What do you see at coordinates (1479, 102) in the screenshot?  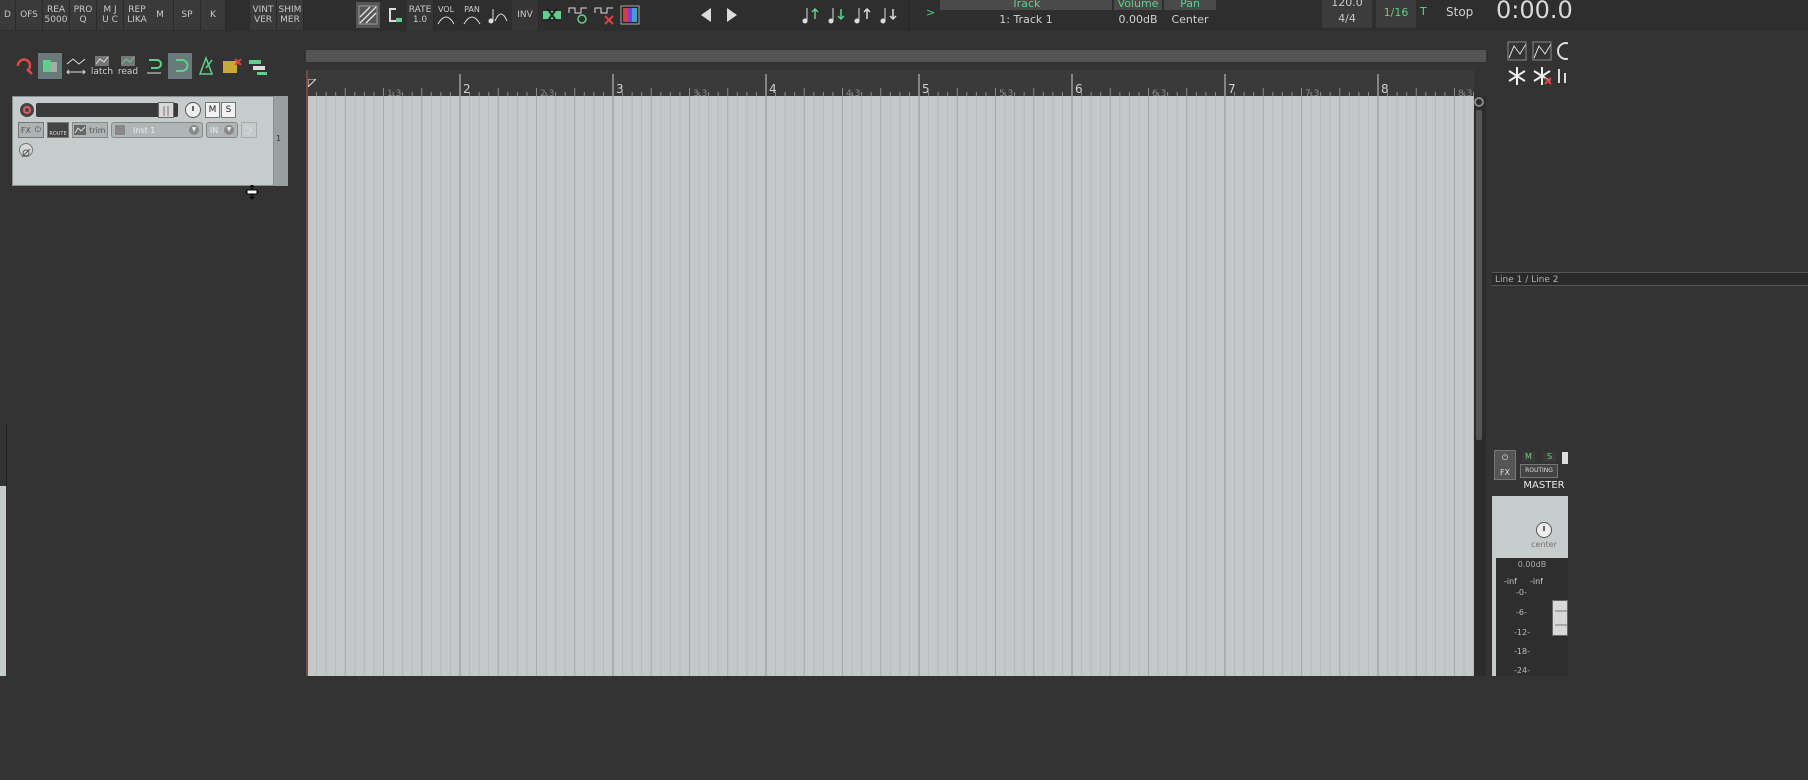 I see `zoom-icon` at bounding box center [1479, 102].